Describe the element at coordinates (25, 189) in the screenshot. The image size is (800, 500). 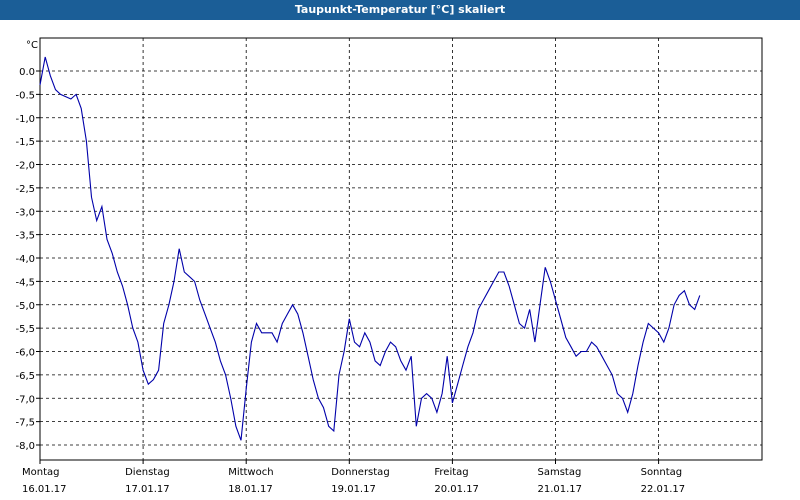
I see `y-tick-label: -2,5` at that location.